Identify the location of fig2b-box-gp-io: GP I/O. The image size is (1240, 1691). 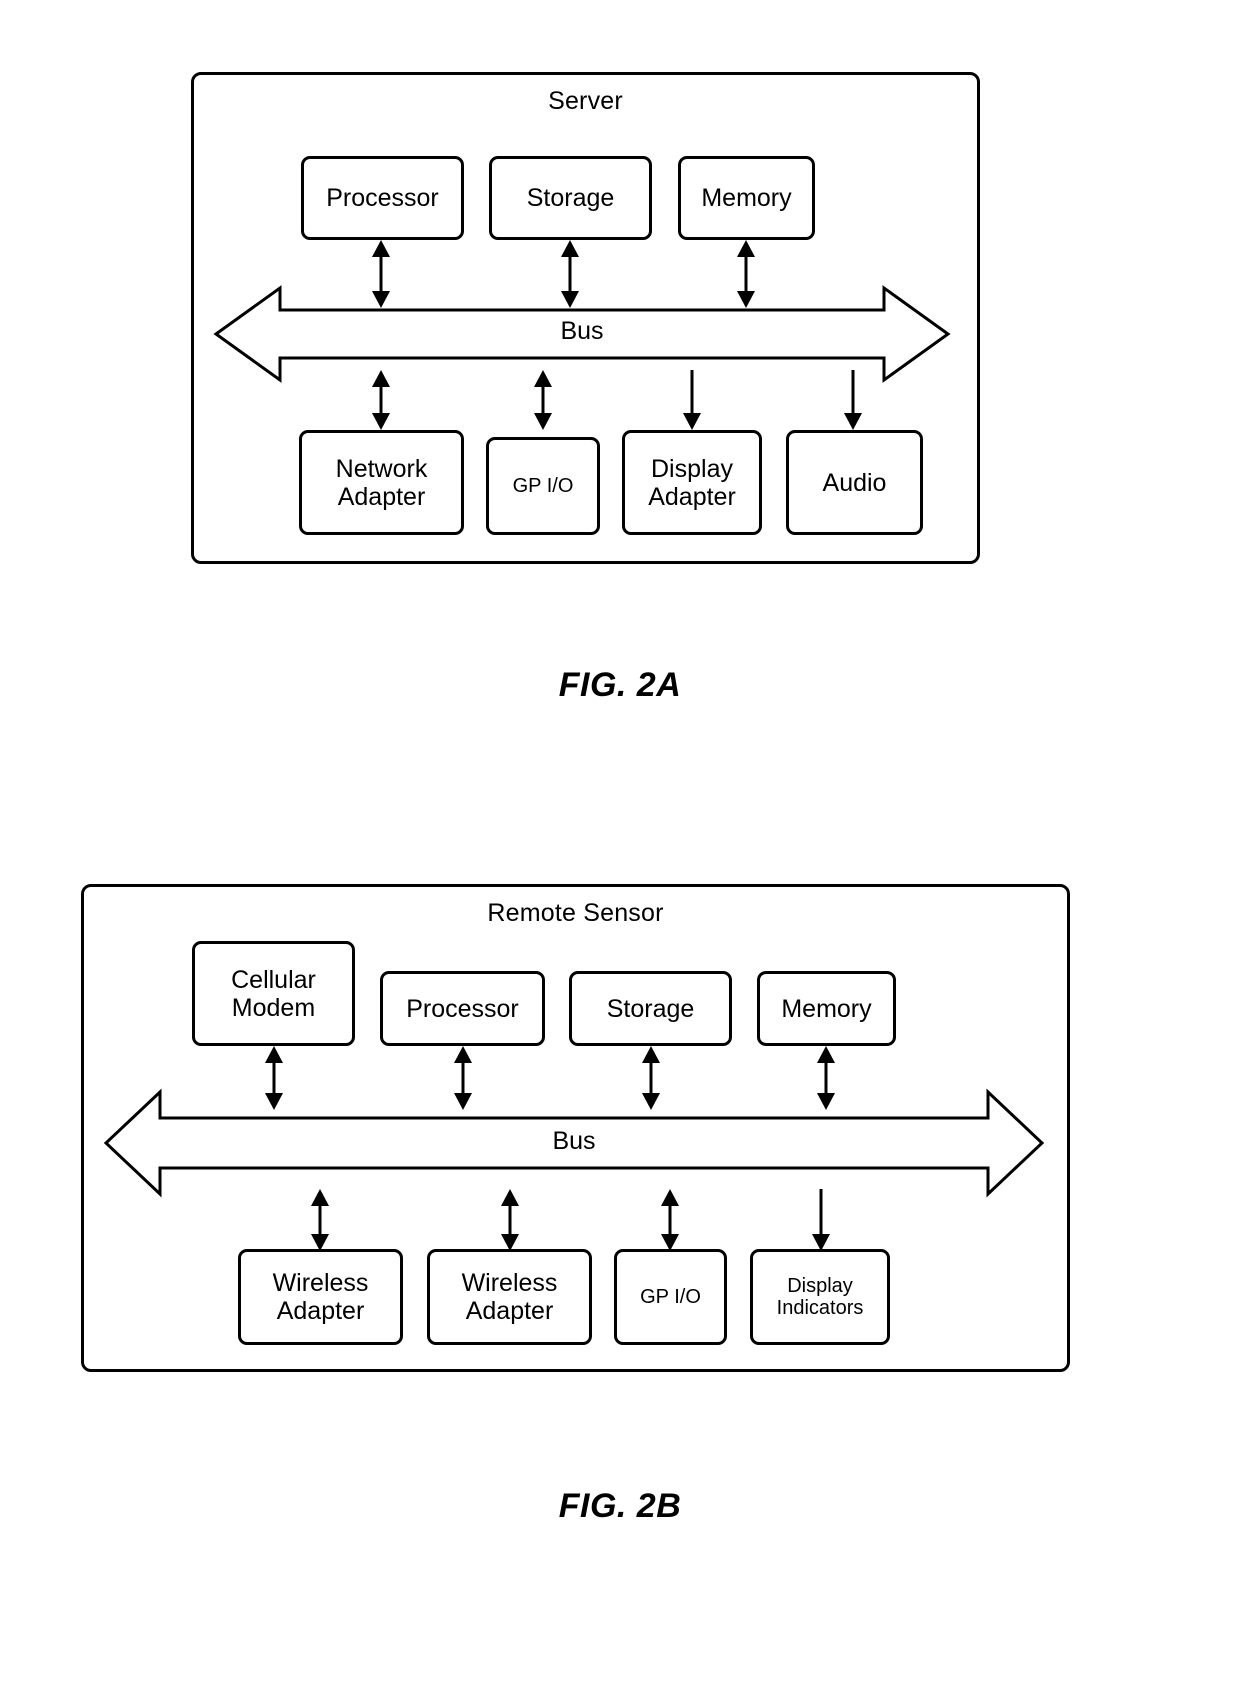
(670, 1297).